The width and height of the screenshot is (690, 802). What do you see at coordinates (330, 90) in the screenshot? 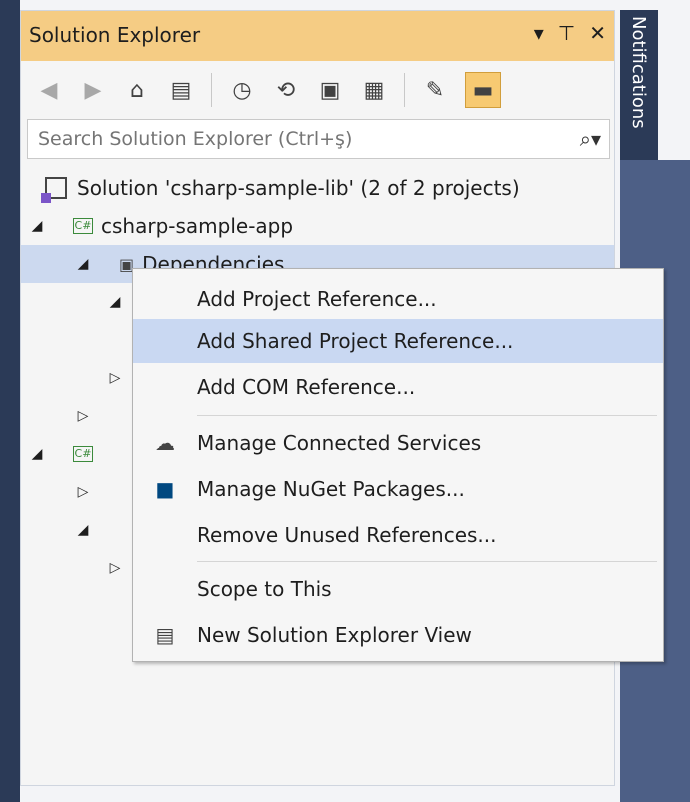
I see `collapse-all-icon: ▣` at bounding box center [330, 90].